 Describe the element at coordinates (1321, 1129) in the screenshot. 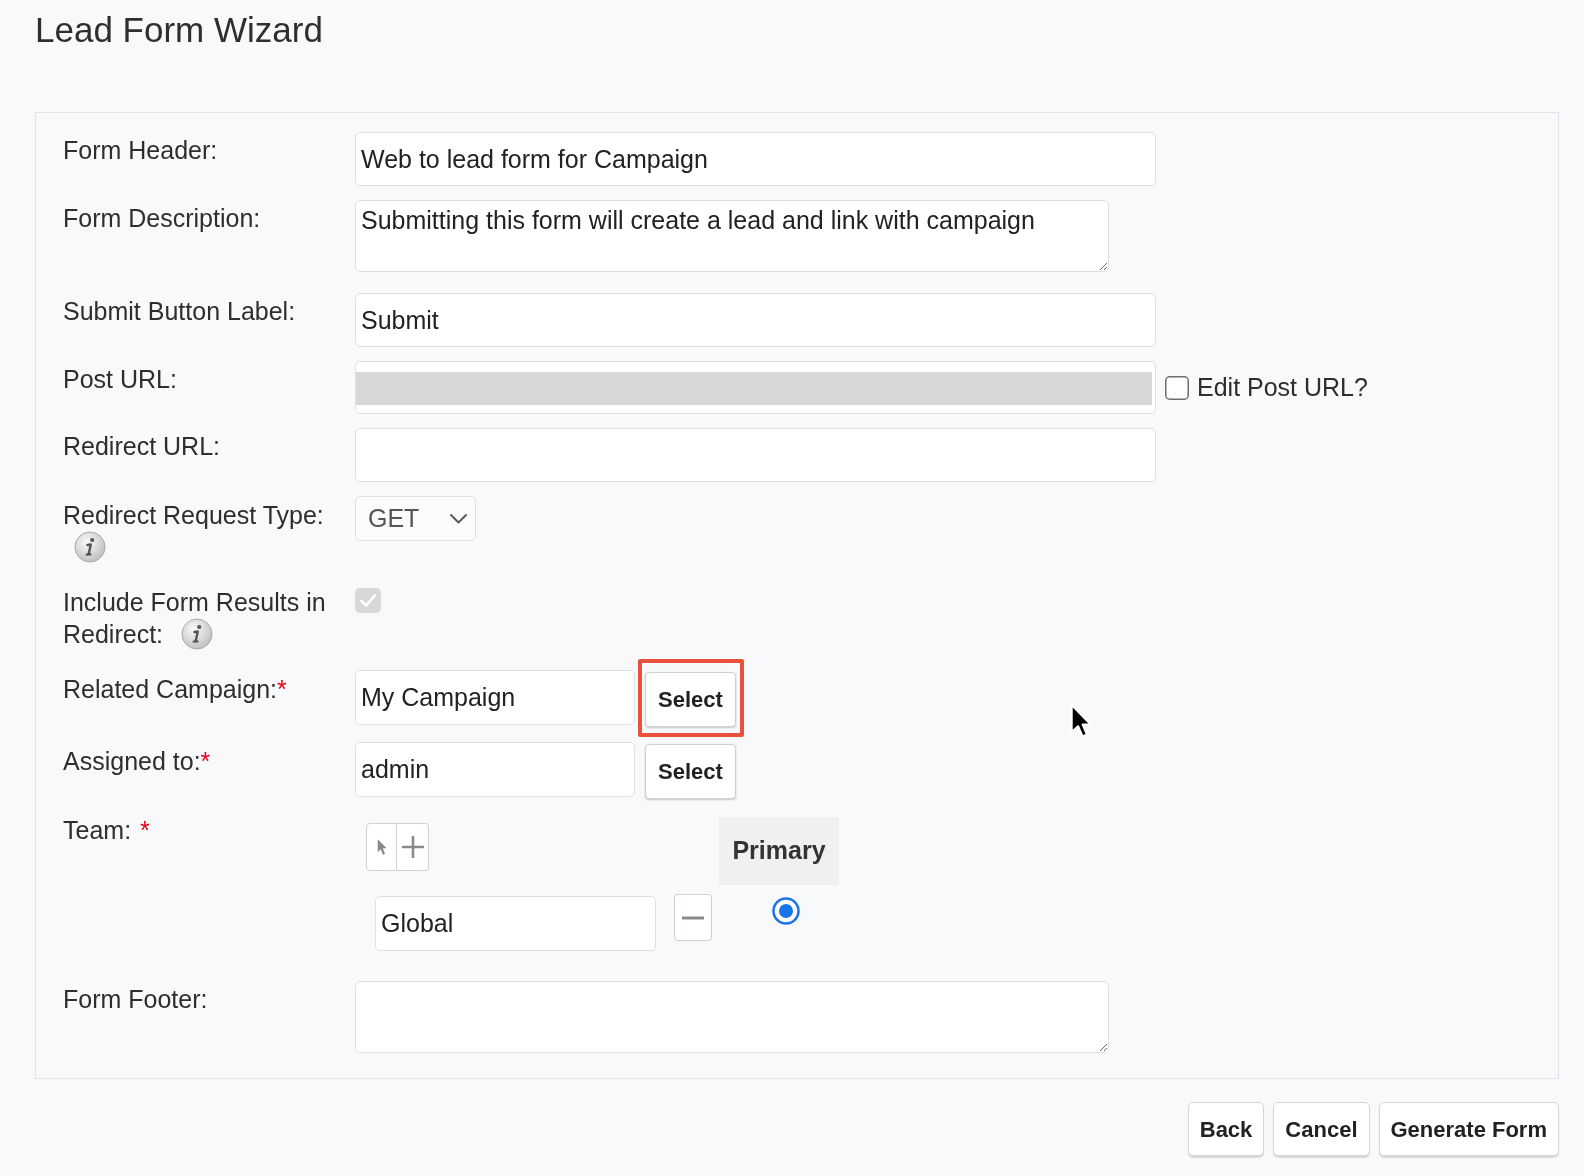

I see `cancel-button: Cancel` at that location.